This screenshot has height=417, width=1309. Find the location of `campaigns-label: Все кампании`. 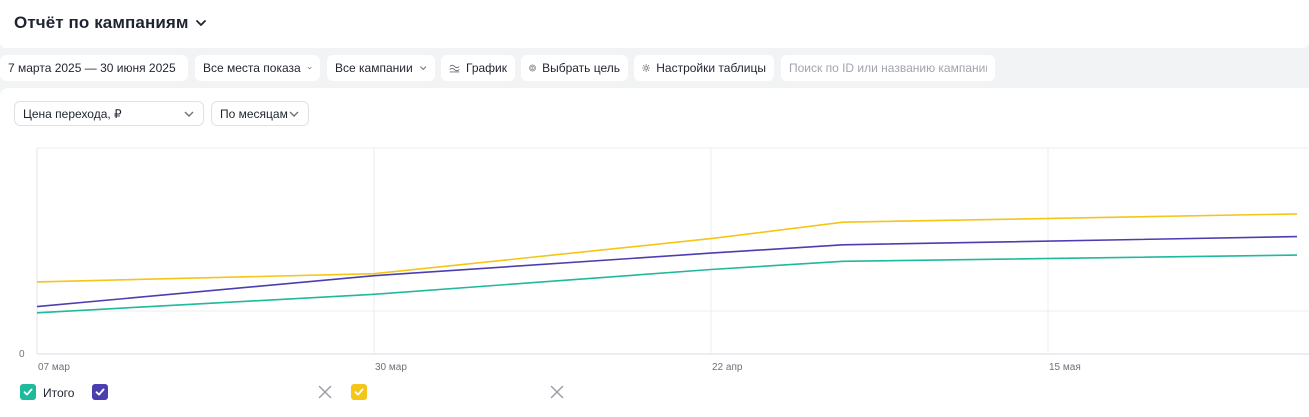

campaigns-label: Все кампании is located at coordinates (374, 68).